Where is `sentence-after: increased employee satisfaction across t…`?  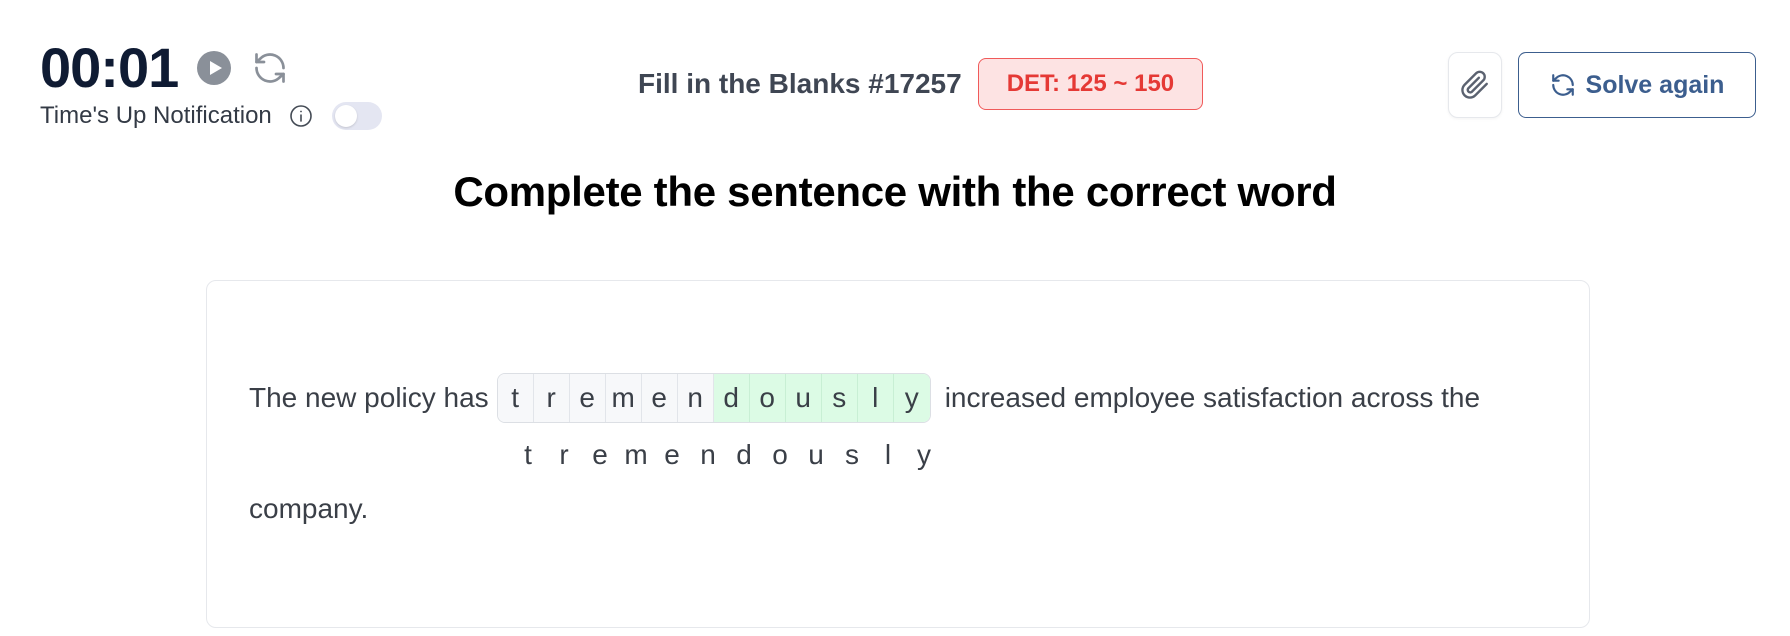
sentence-after: increased employee satisfaction across t… is located at coordinates (1212, 397).